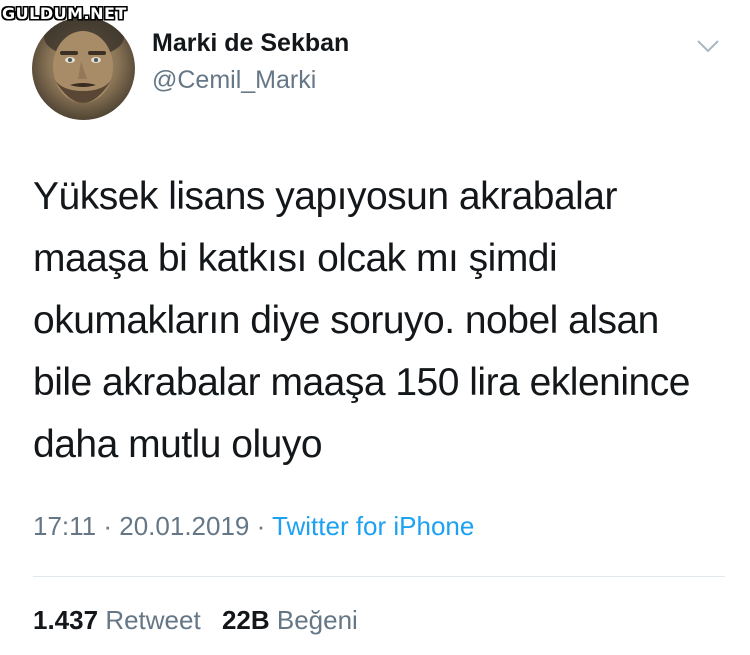 The image size is (750, 655). What do you see at coordinates (184, 526) in the screenshot?
I see `tweet-date: 20.01.2019` at bounding box center [184, 526].